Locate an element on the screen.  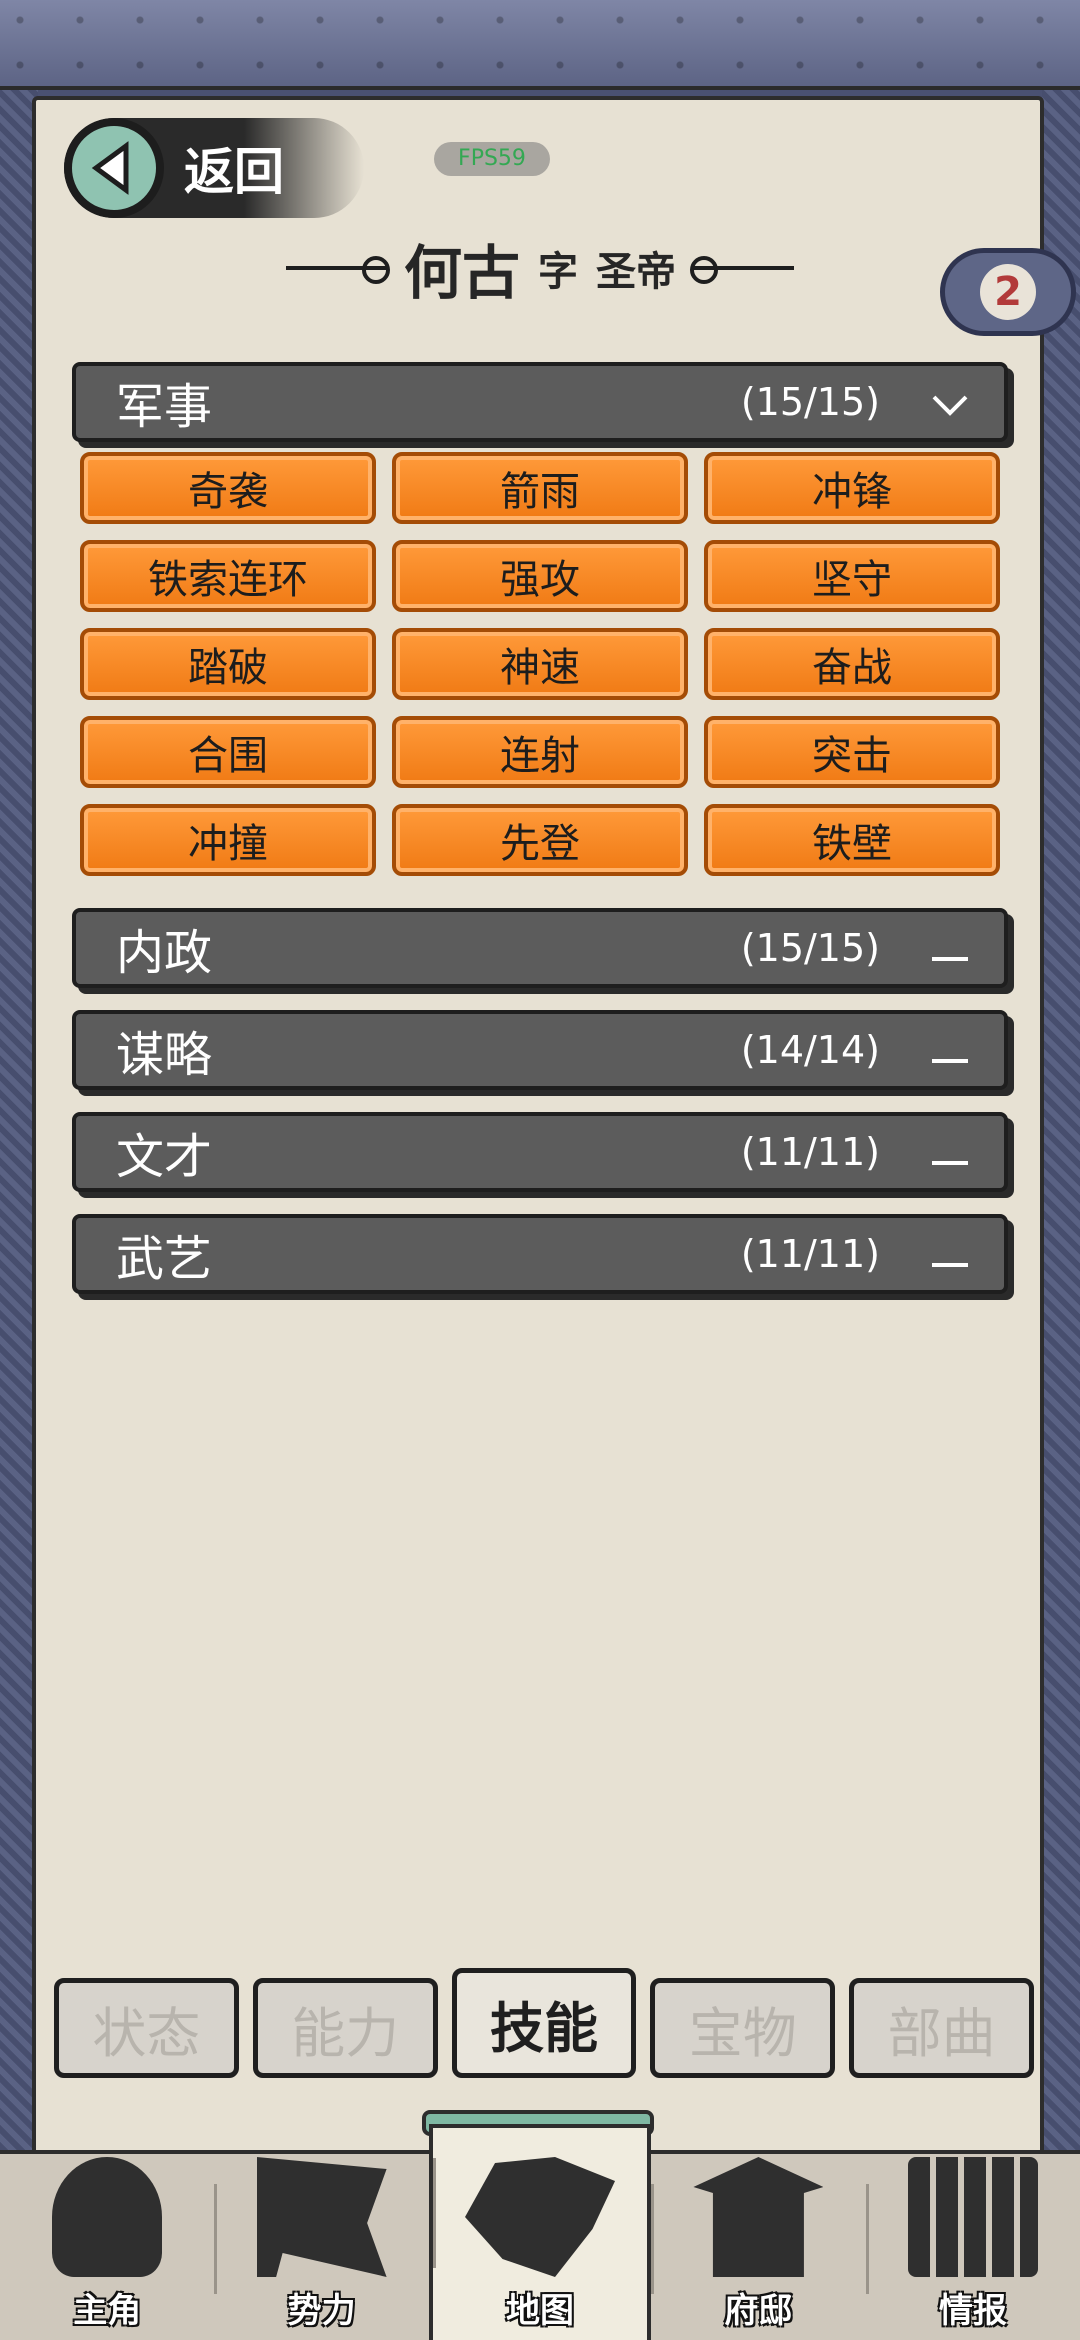
skill-button: 奋战 is located at coordinates (852, 664).